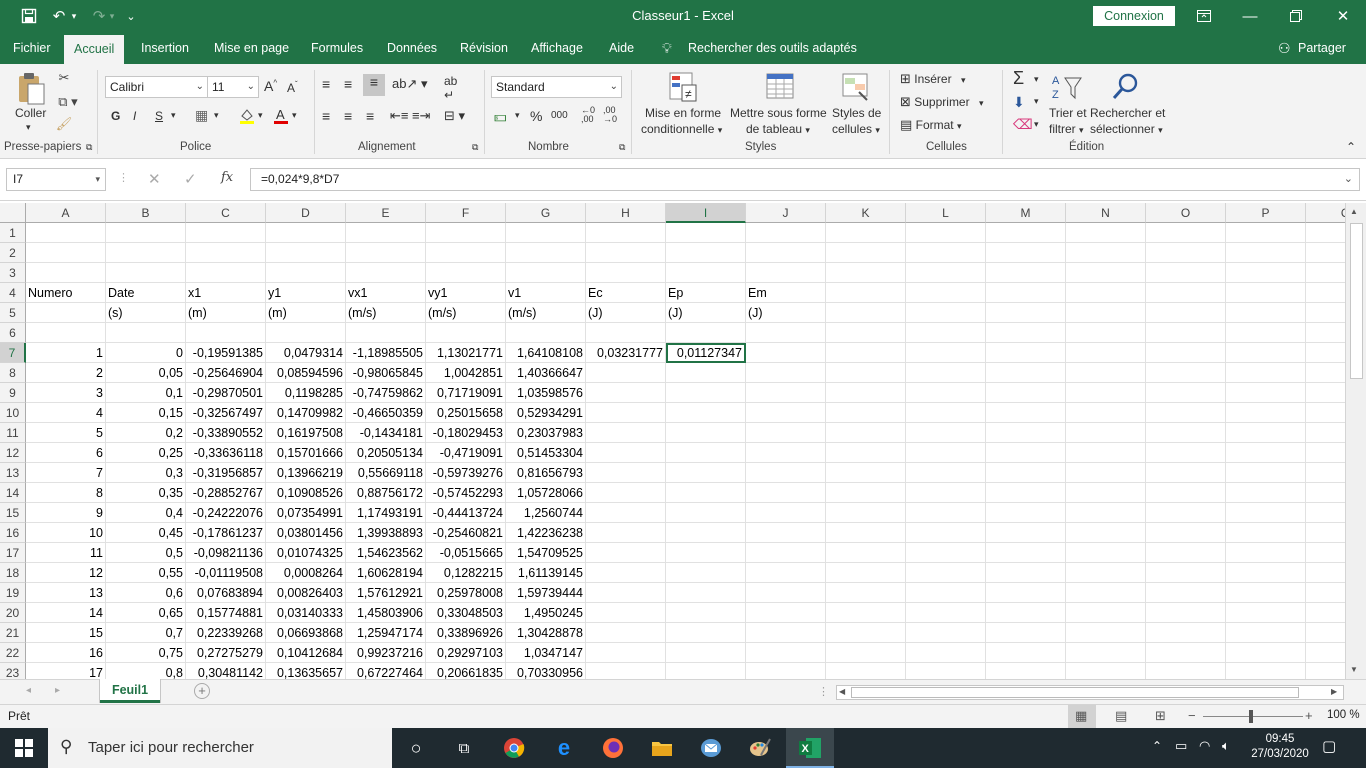 This screenshot has width=1366, height=768. Describe the element at coordinates (786, 433) in the screenshot. I see `cell-j11` at that location.